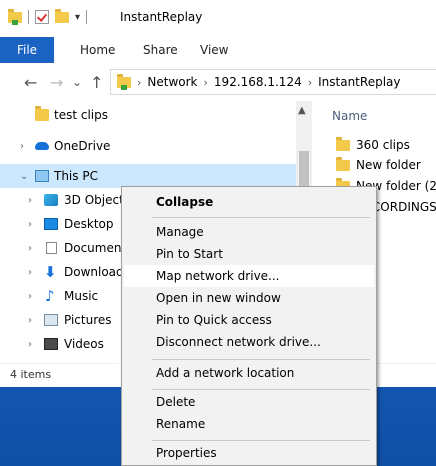 This screenshot has height=466, width=436. What do you see at coordinates (258, 82) in the screenshot?
I see `breadcrumb-host: 192.168.1.124` at bounding box center [258, 82].